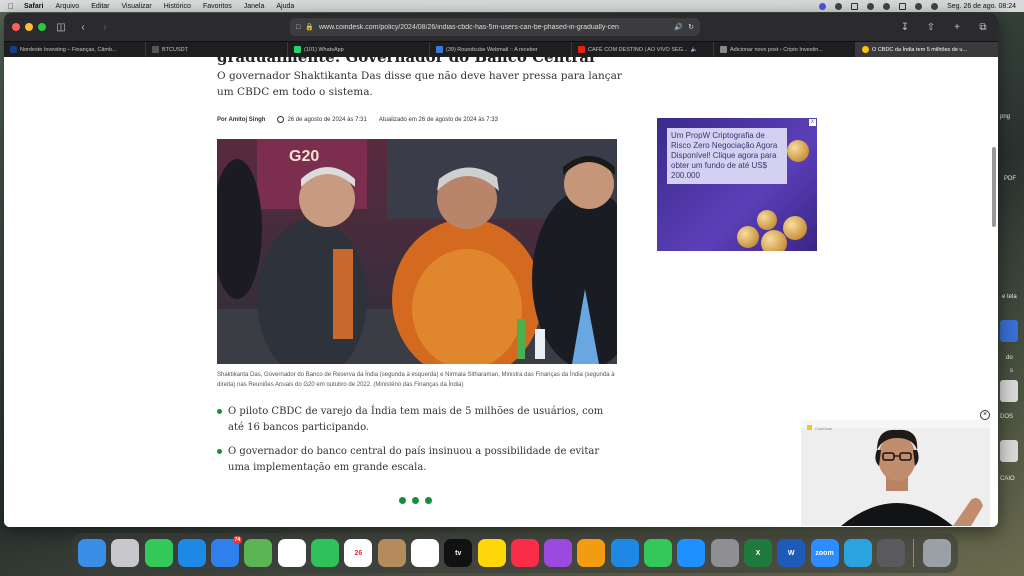  What do you see at coordinates (439, 49) in the screenshot?
I see `tab-favicon` at bounding box center [439, 49].